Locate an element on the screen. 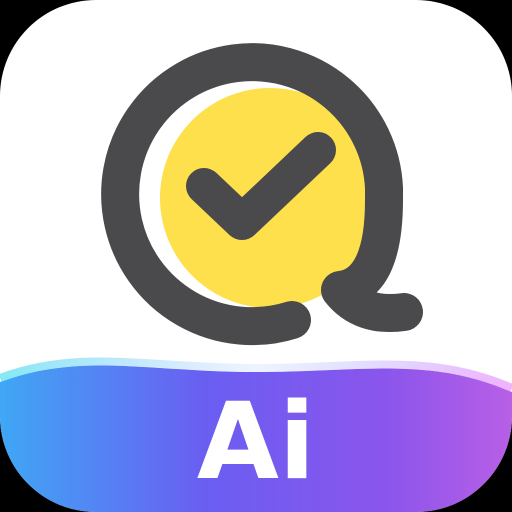 This screenshot has width=512, height=512. ai-label: Ai is located at coordinates (256, 441).